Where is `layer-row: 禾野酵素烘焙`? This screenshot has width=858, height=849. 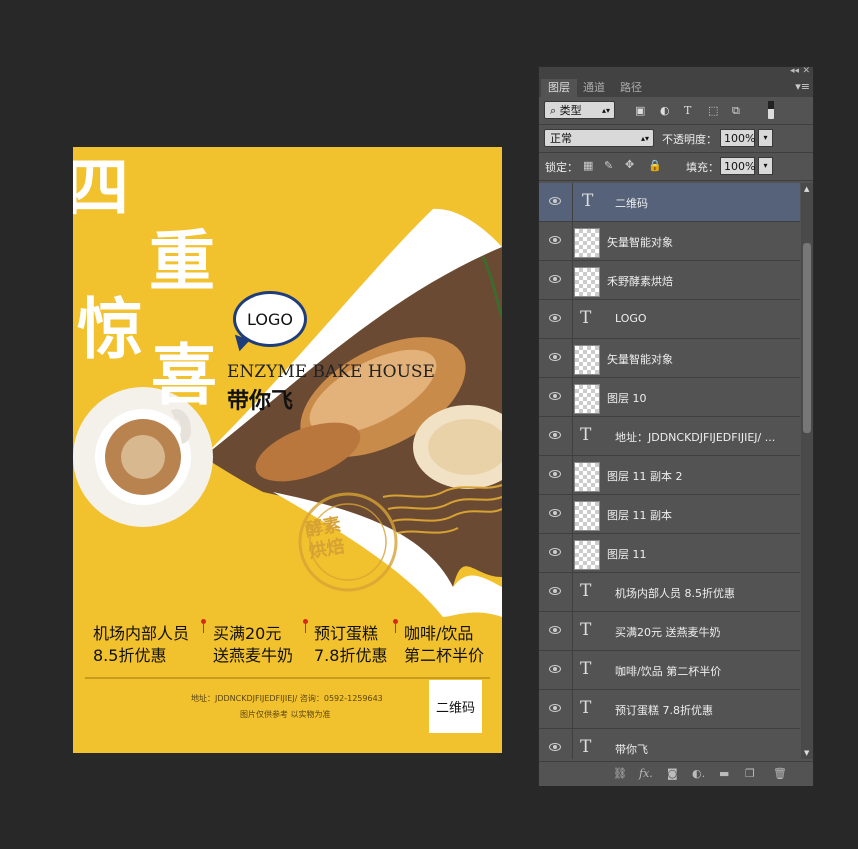
layer-row: 禾野酵素烘焙 is located at coordinates (669, 280).